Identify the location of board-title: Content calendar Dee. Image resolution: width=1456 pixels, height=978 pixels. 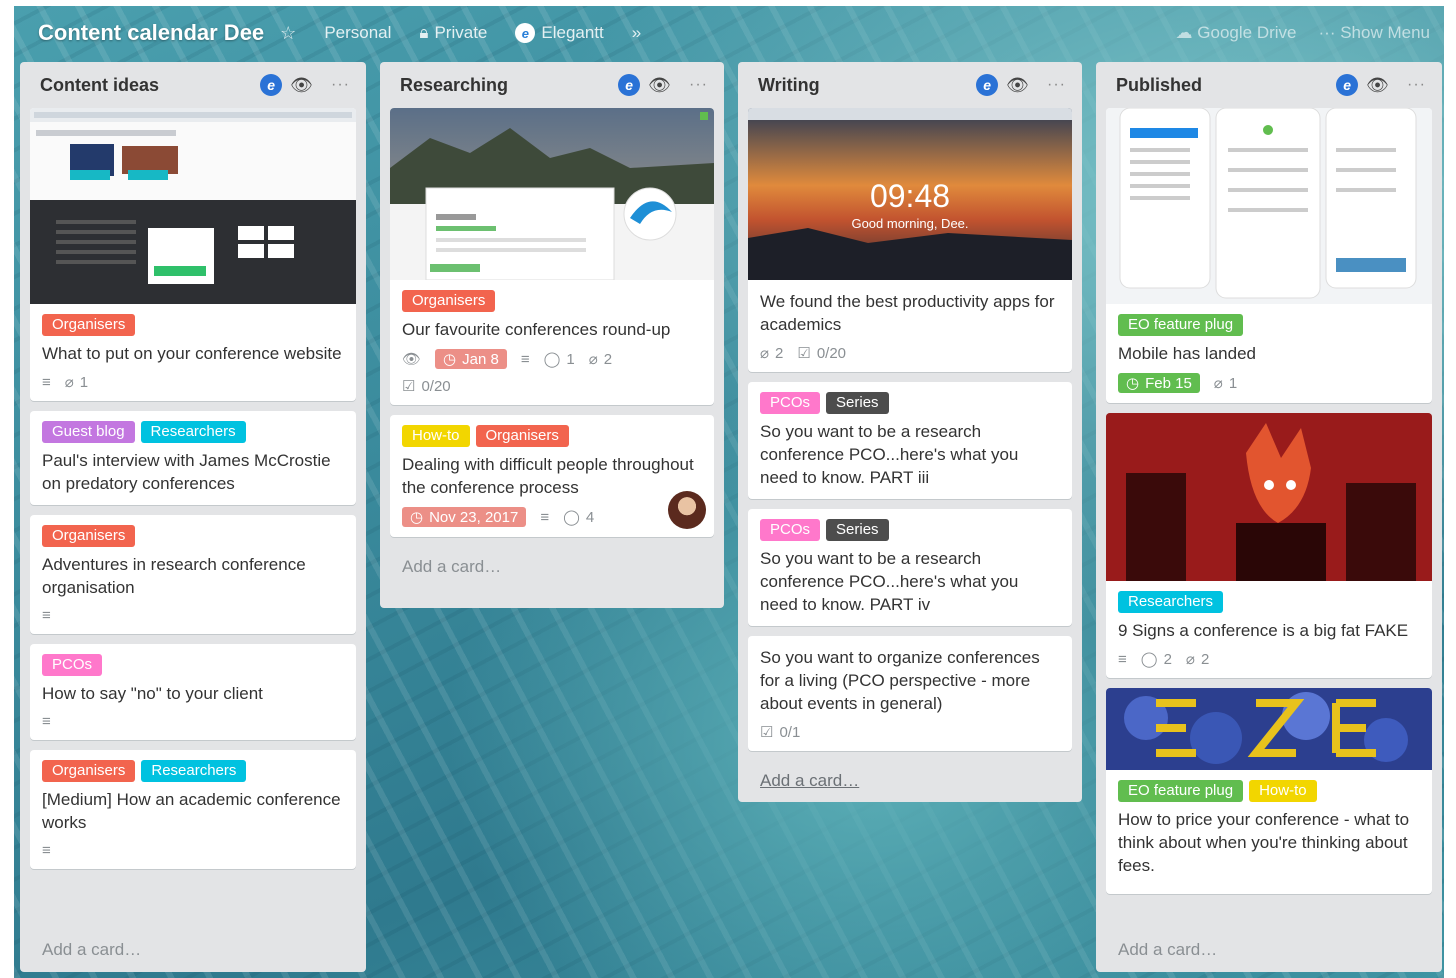
(151, 33).